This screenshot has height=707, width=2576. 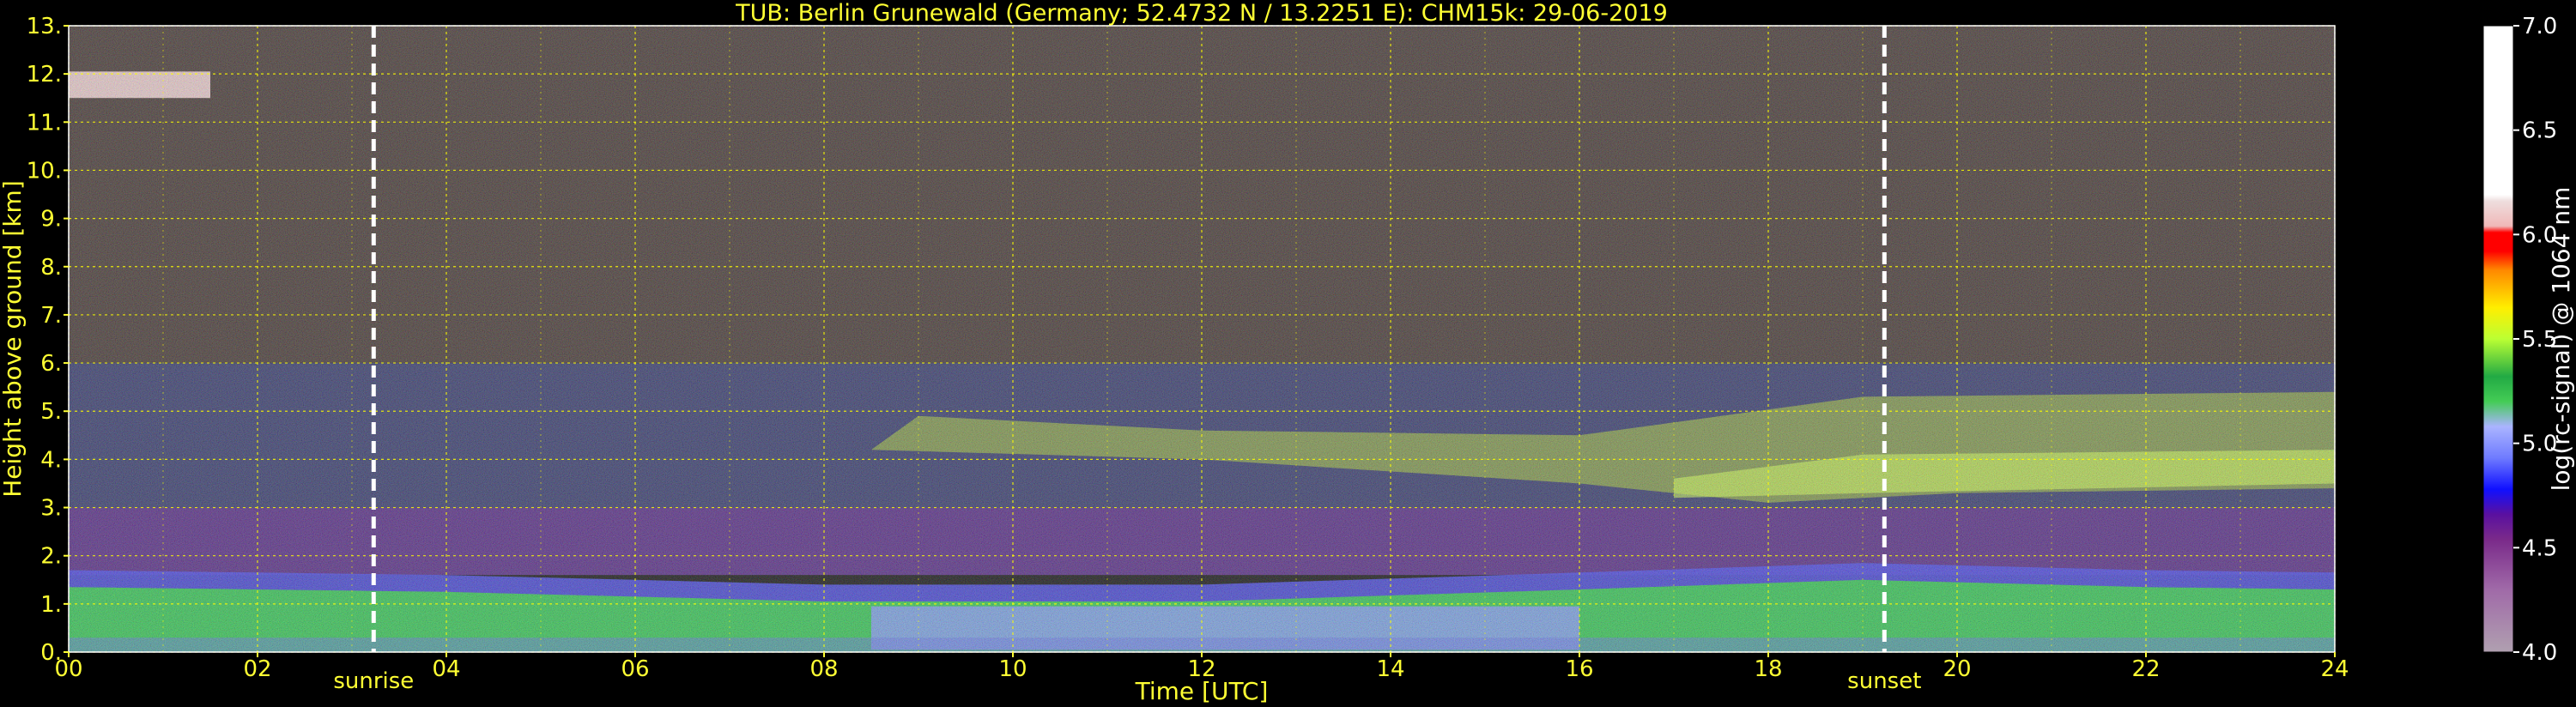 I want to click on x-tick-label: 14, so click(x=1390, y=669).